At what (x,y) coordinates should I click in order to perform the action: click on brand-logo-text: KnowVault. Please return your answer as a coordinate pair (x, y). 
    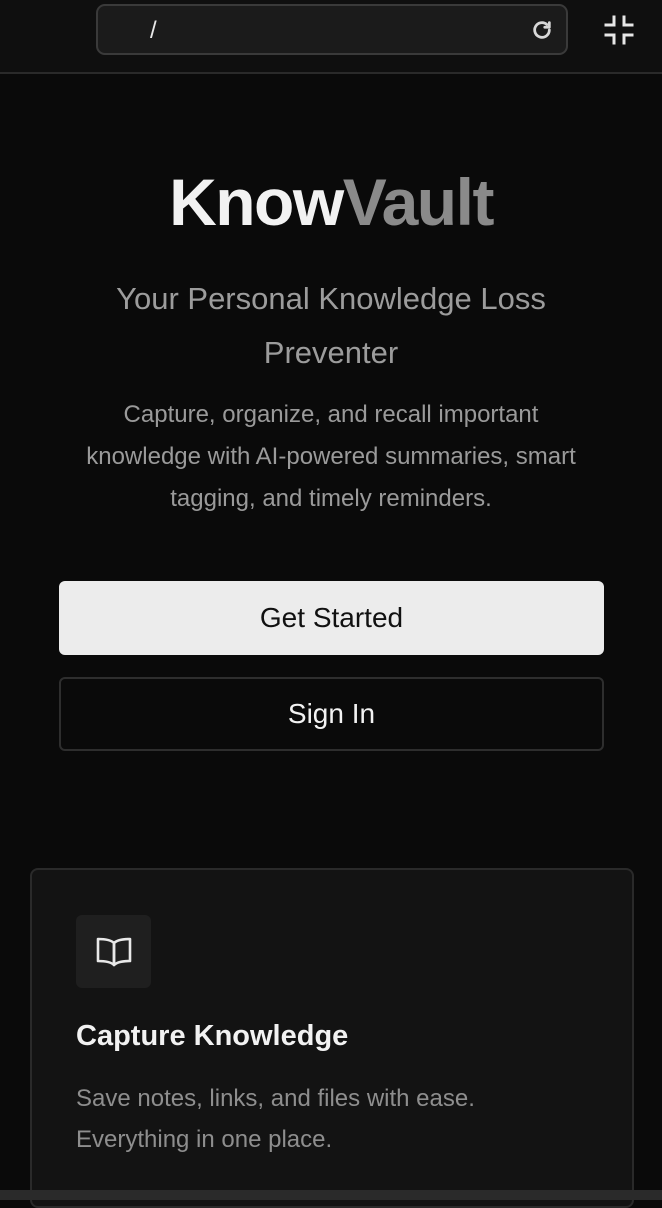
    Looking at the image, I should click on (331, 202).